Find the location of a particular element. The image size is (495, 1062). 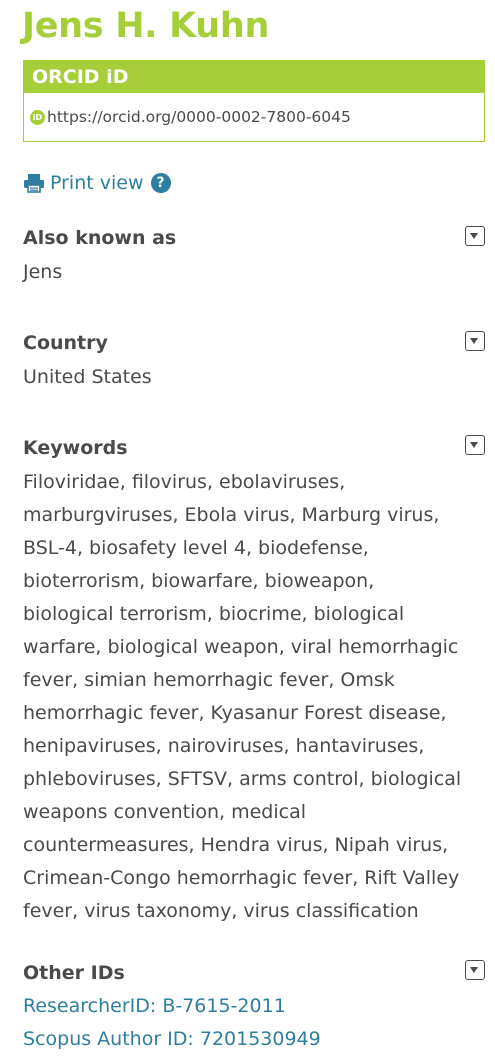

orcid-id-icon: iD is located at coordinates (37, 117).